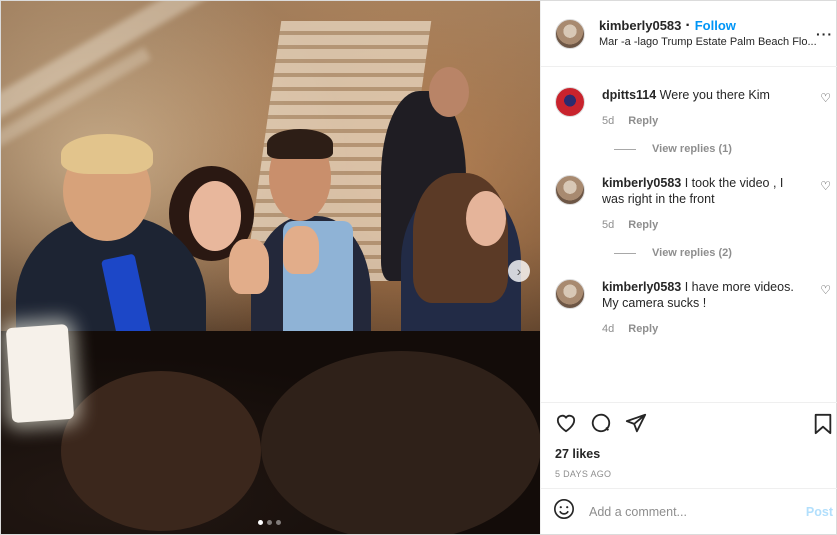 The height and width of the screenshot is (535, 837). I want to click on view-replies-label: View replies (2), so click(692, 253).